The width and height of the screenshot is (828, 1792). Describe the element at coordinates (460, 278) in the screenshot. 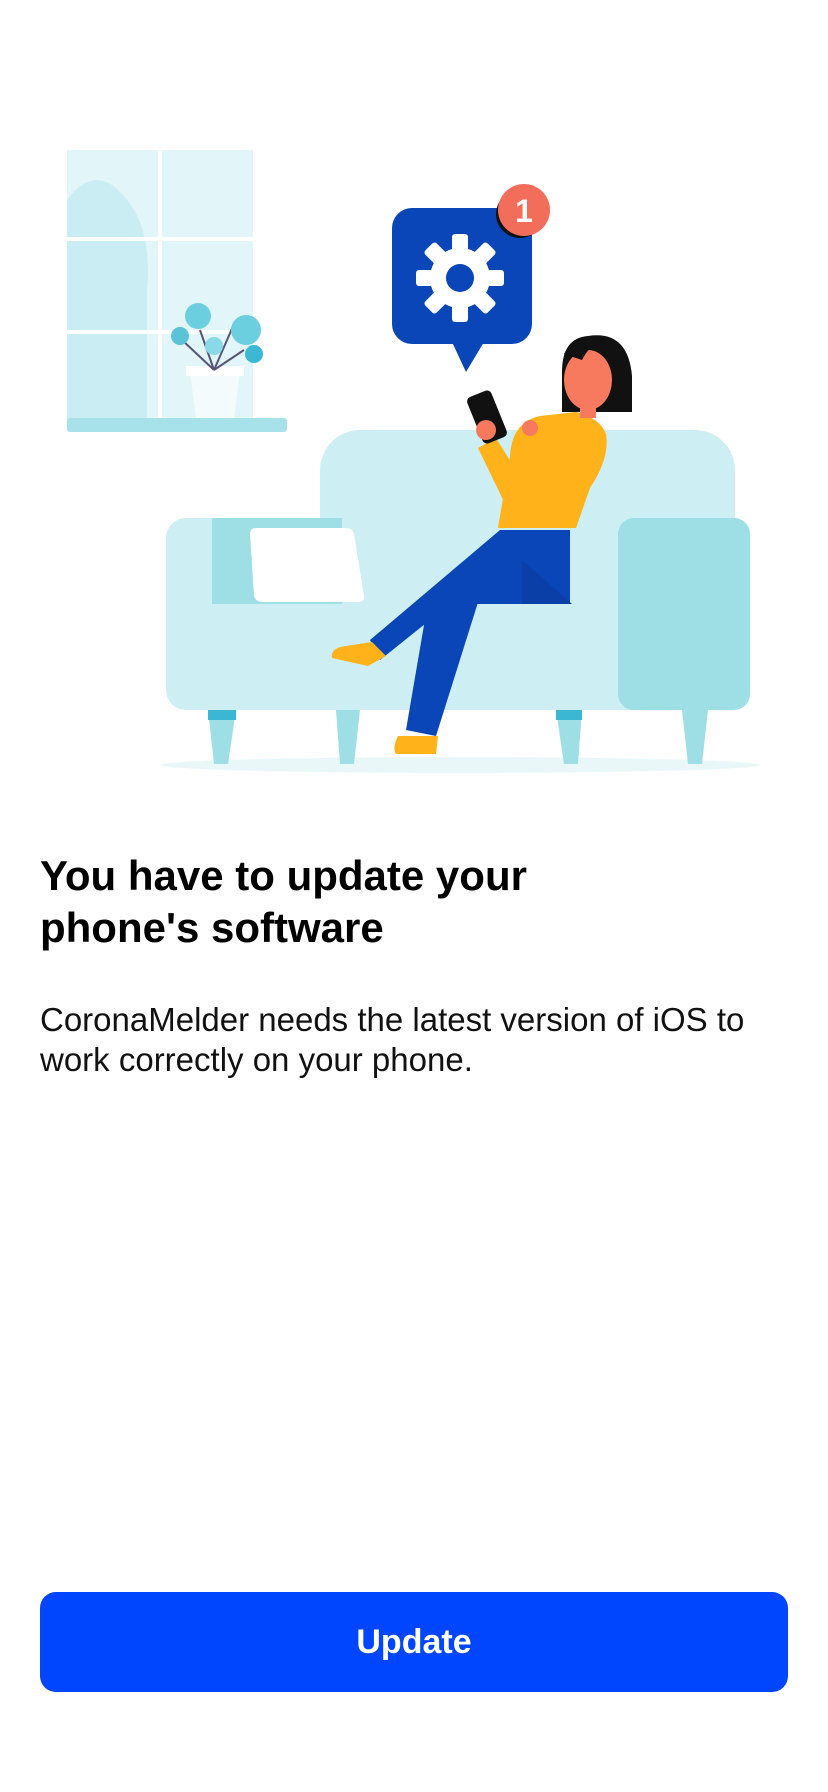

I see `gear-icon` at that location.